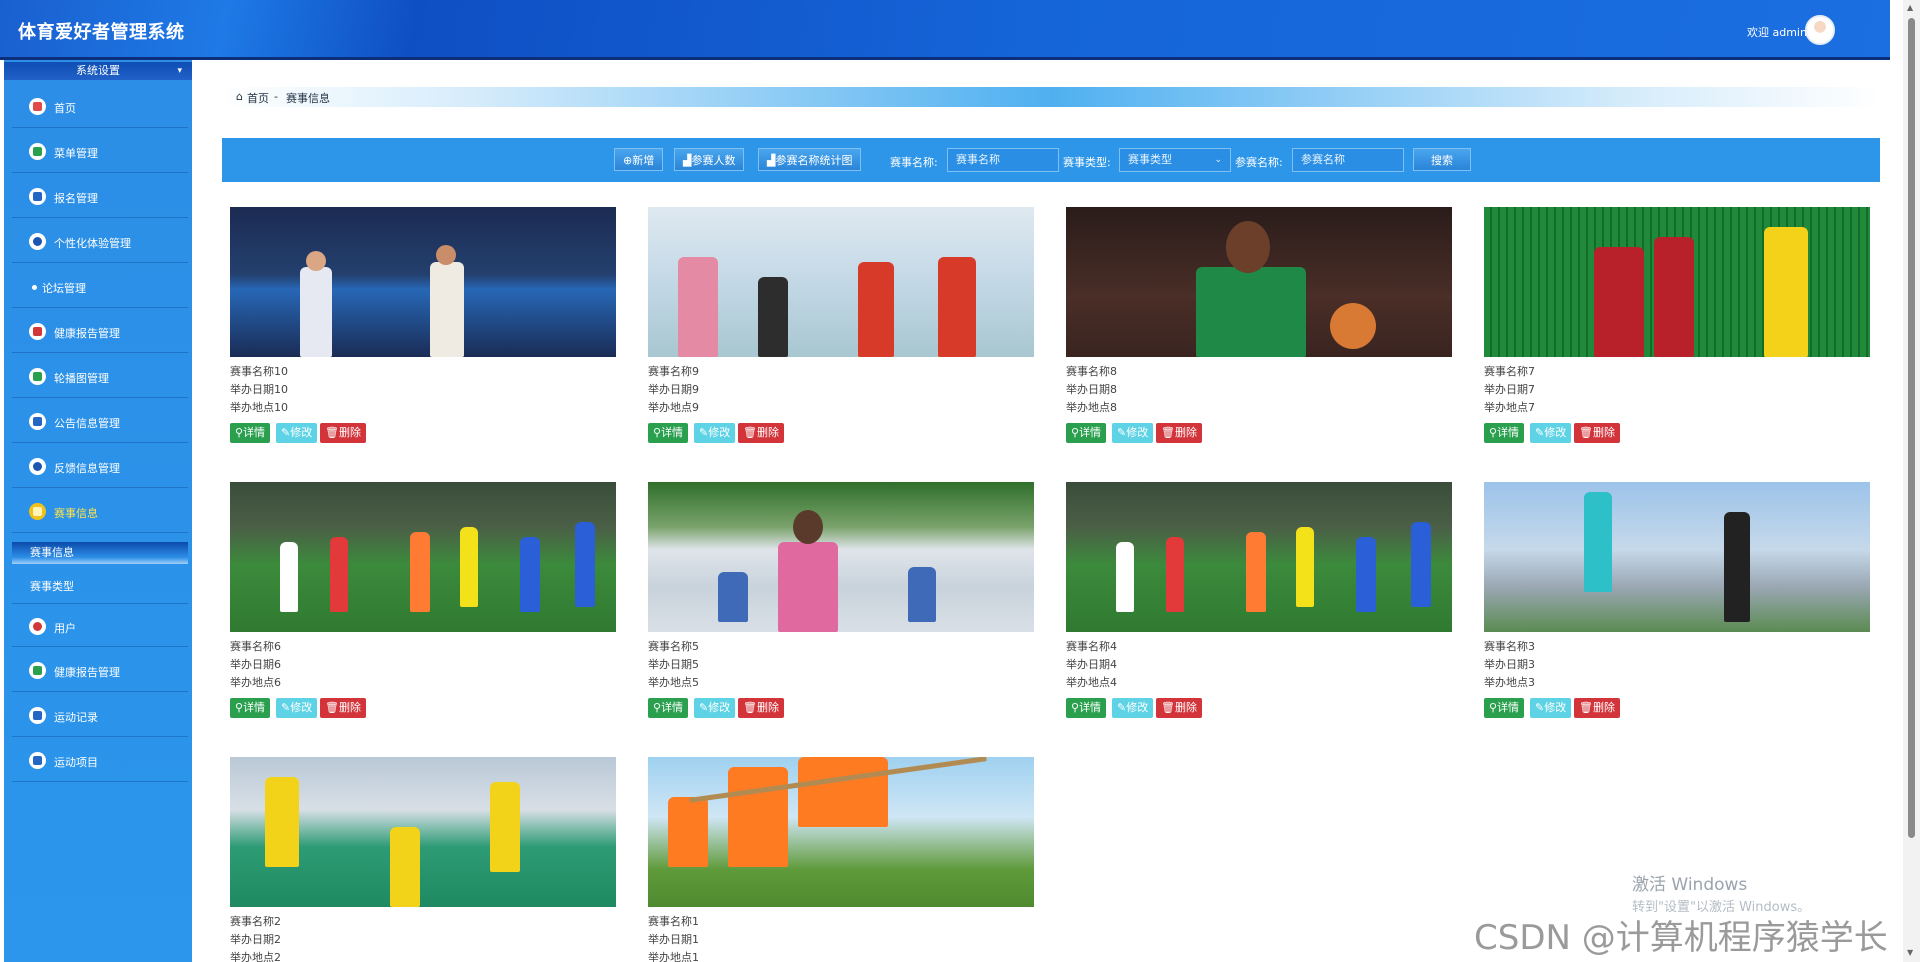  I want to click on sidebar-item-personalization: 个性化体验管理, so click(100, 241).